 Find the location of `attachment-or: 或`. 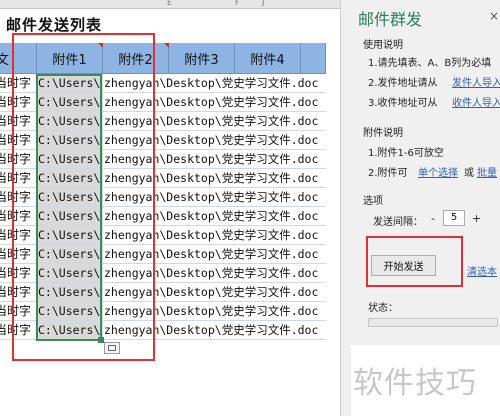

attachment-or: 或 is located at coordinates (469, 173).